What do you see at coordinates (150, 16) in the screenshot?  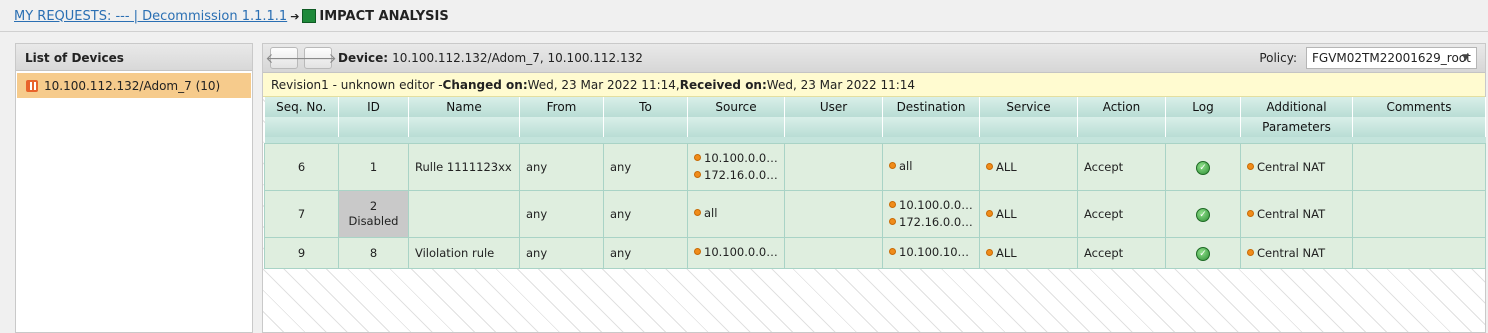 I see `my-requests-link: MY REQUESTS: --- | Decommission 1.1.1.1` at bounding box center [150, 16].